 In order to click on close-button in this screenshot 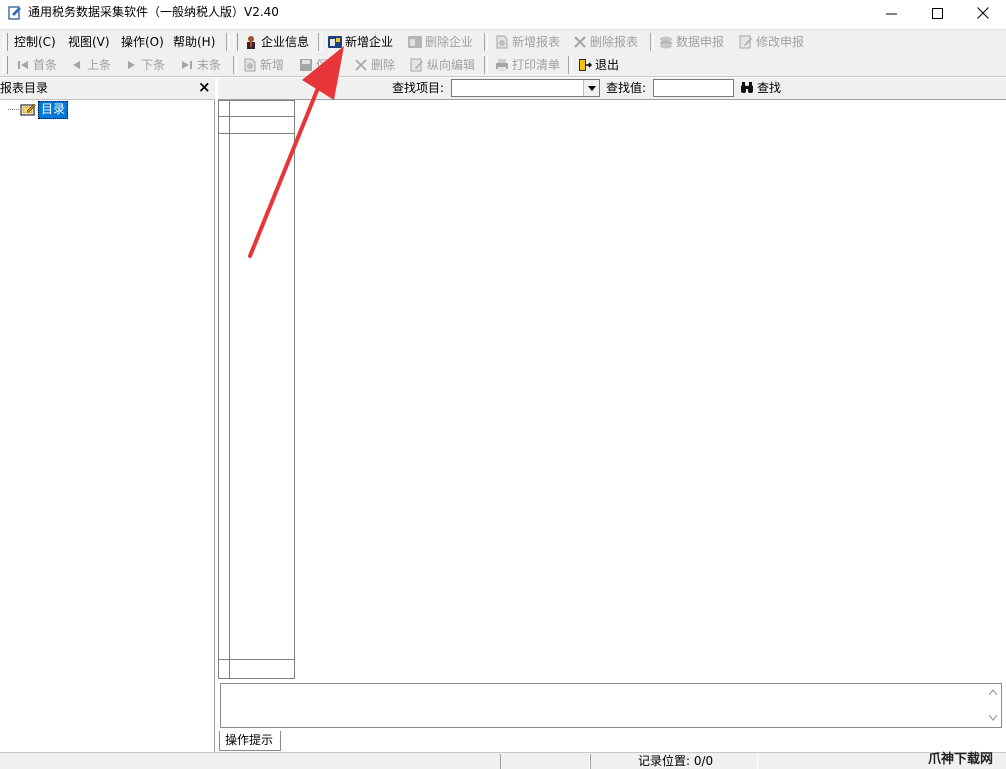, I will do `click(983, 13)`.